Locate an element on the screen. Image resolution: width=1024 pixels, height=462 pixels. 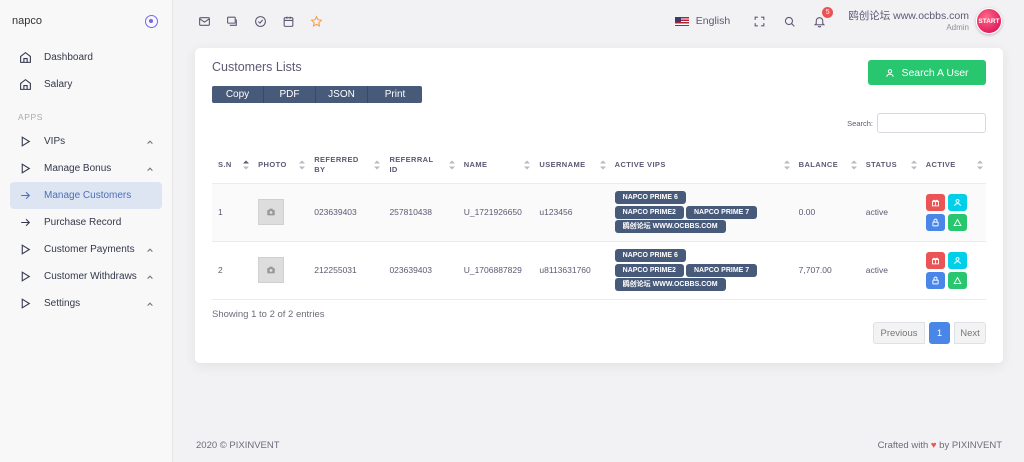
calendar-icon is located at coordinates (288, 21).